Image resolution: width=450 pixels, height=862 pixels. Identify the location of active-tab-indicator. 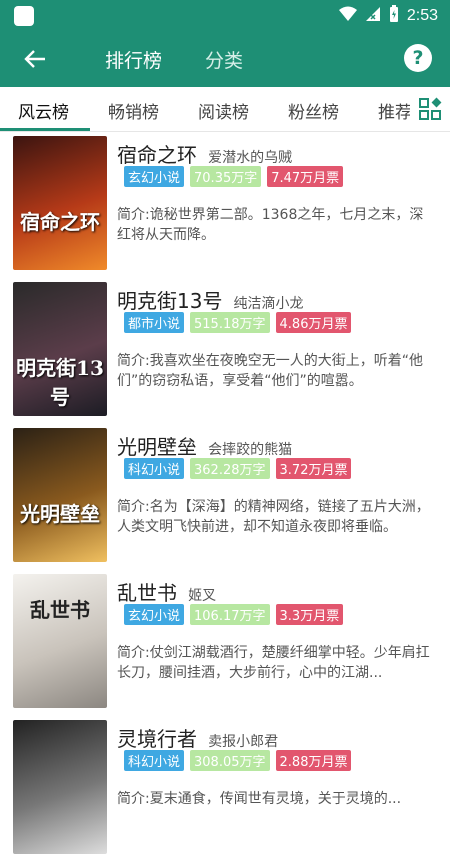
(45, 129).